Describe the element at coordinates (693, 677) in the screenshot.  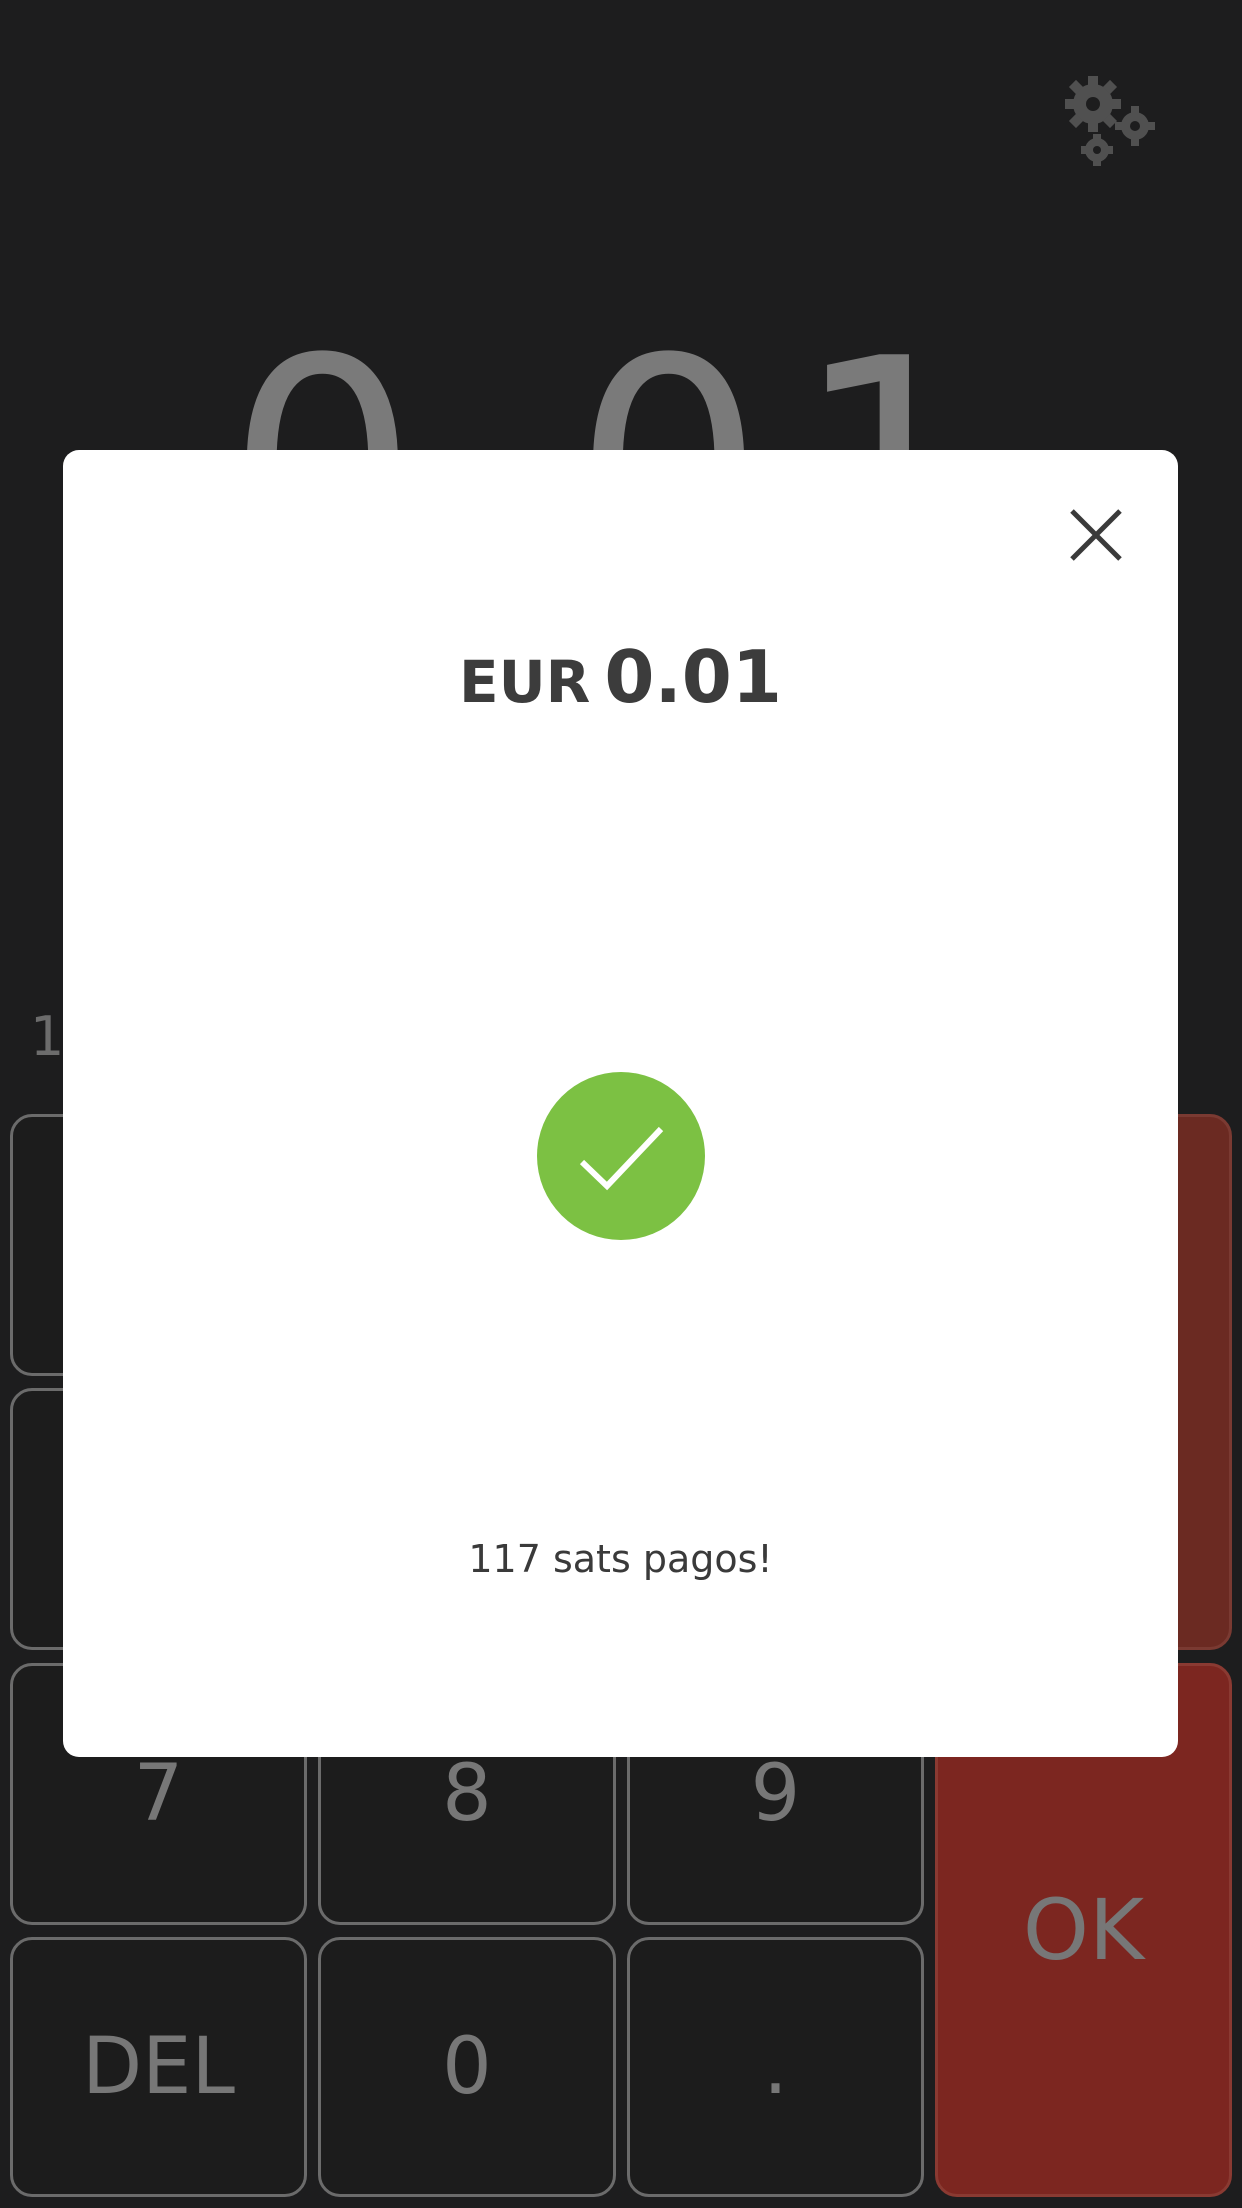
I see `amount-value: 0.01` at that location.